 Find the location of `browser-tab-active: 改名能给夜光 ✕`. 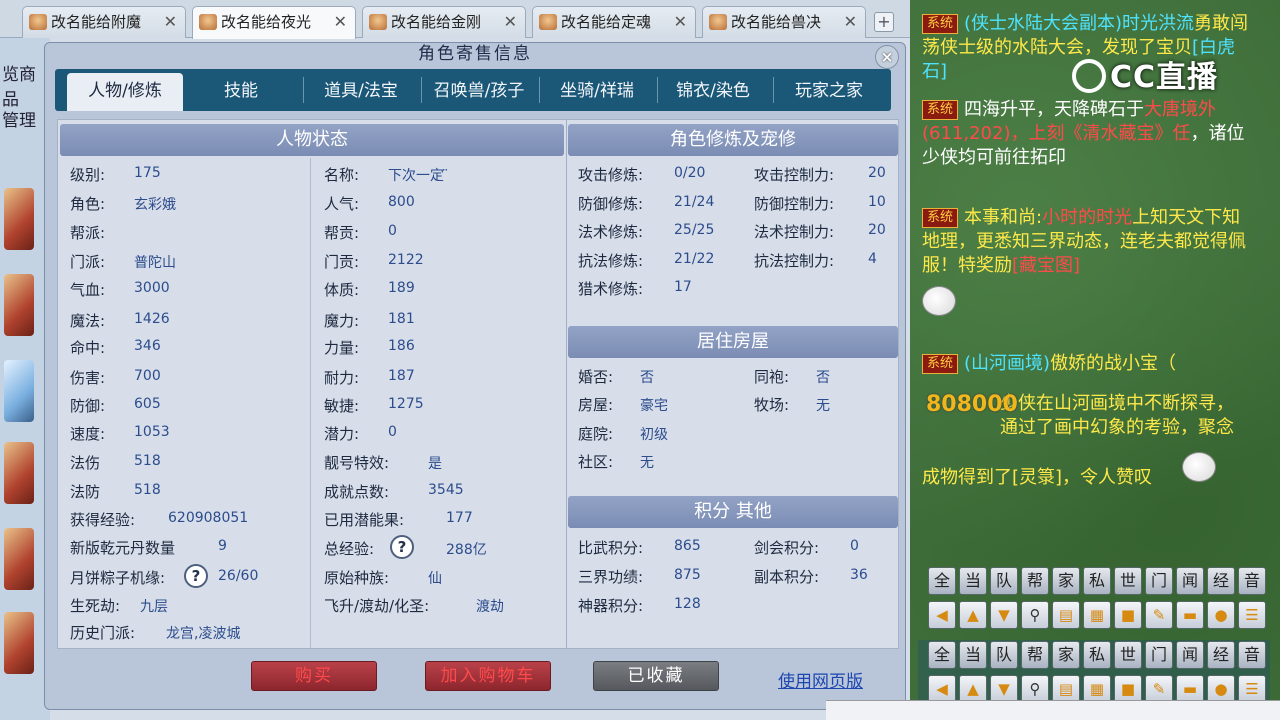

browser-tab-active: 改名能给夜光 ✕ is located at coordinates (274, 22).